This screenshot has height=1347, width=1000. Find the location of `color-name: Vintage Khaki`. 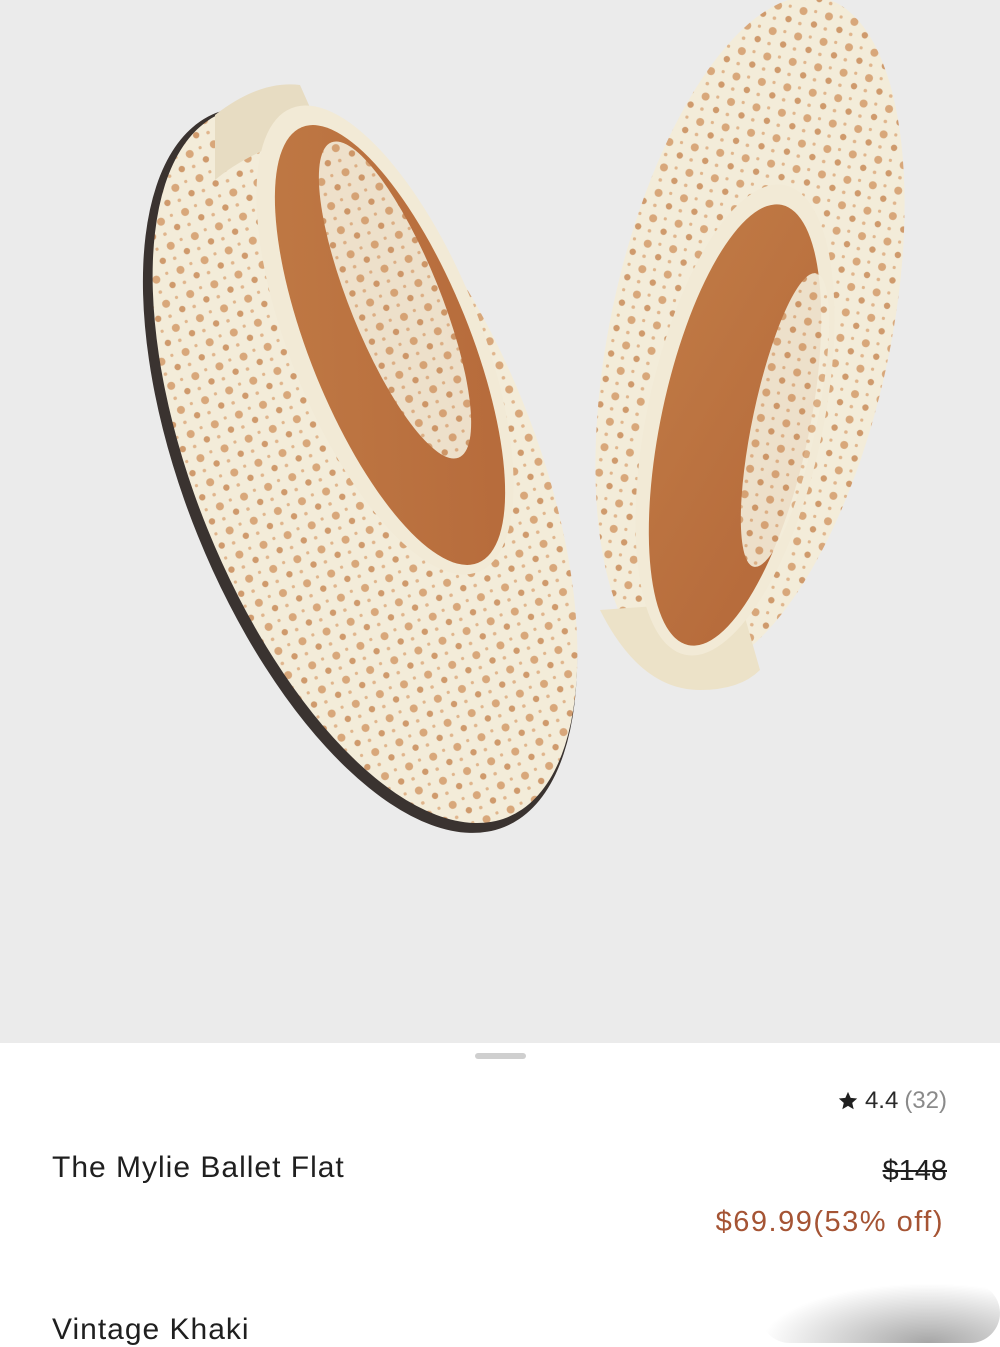

color-name: Vintage Khaki is located at coordinates (151, 1329).